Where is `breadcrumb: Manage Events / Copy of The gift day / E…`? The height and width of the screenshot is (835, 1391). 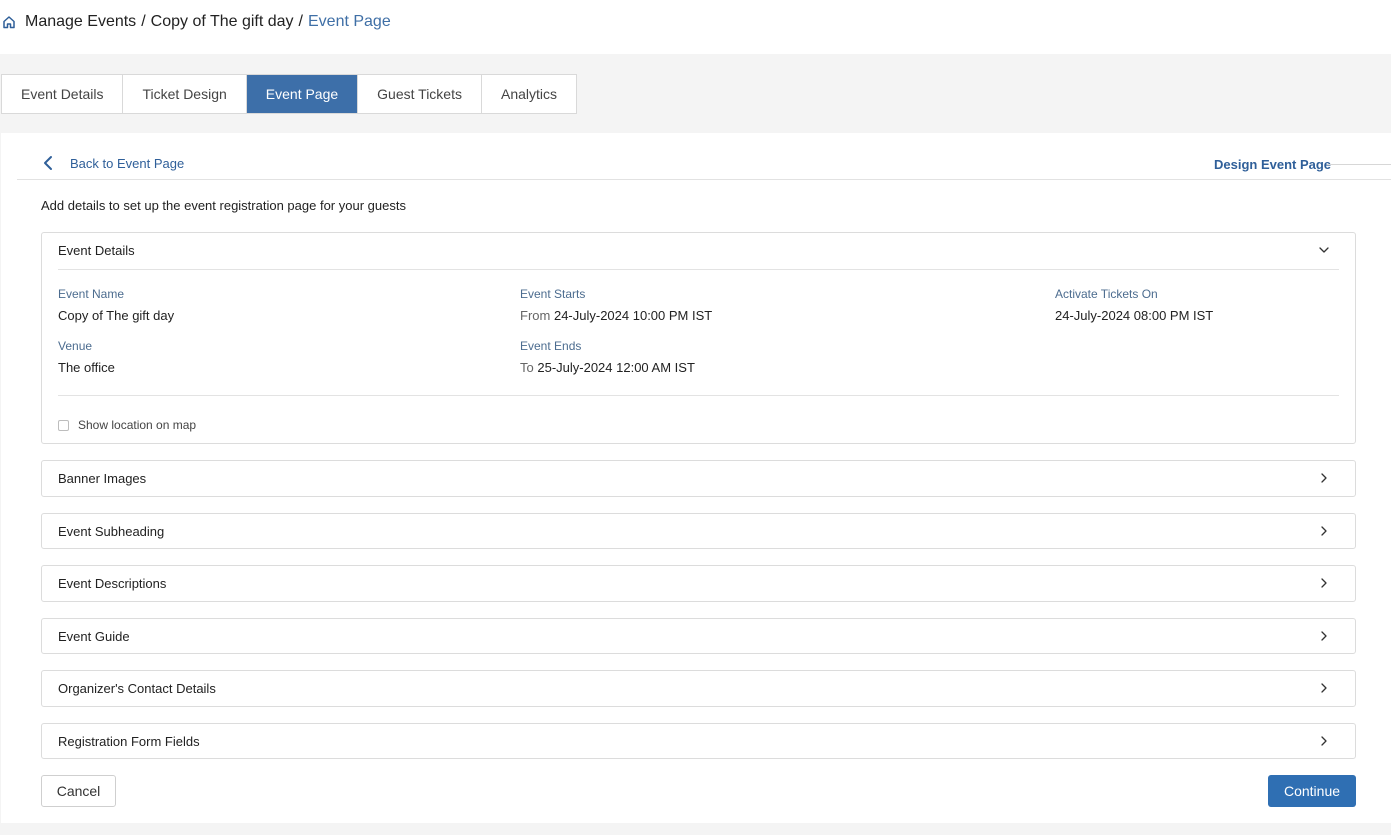
breadcrumb: Manage Events / Copy of The gift day / E… is located at coordinates (195, 22).